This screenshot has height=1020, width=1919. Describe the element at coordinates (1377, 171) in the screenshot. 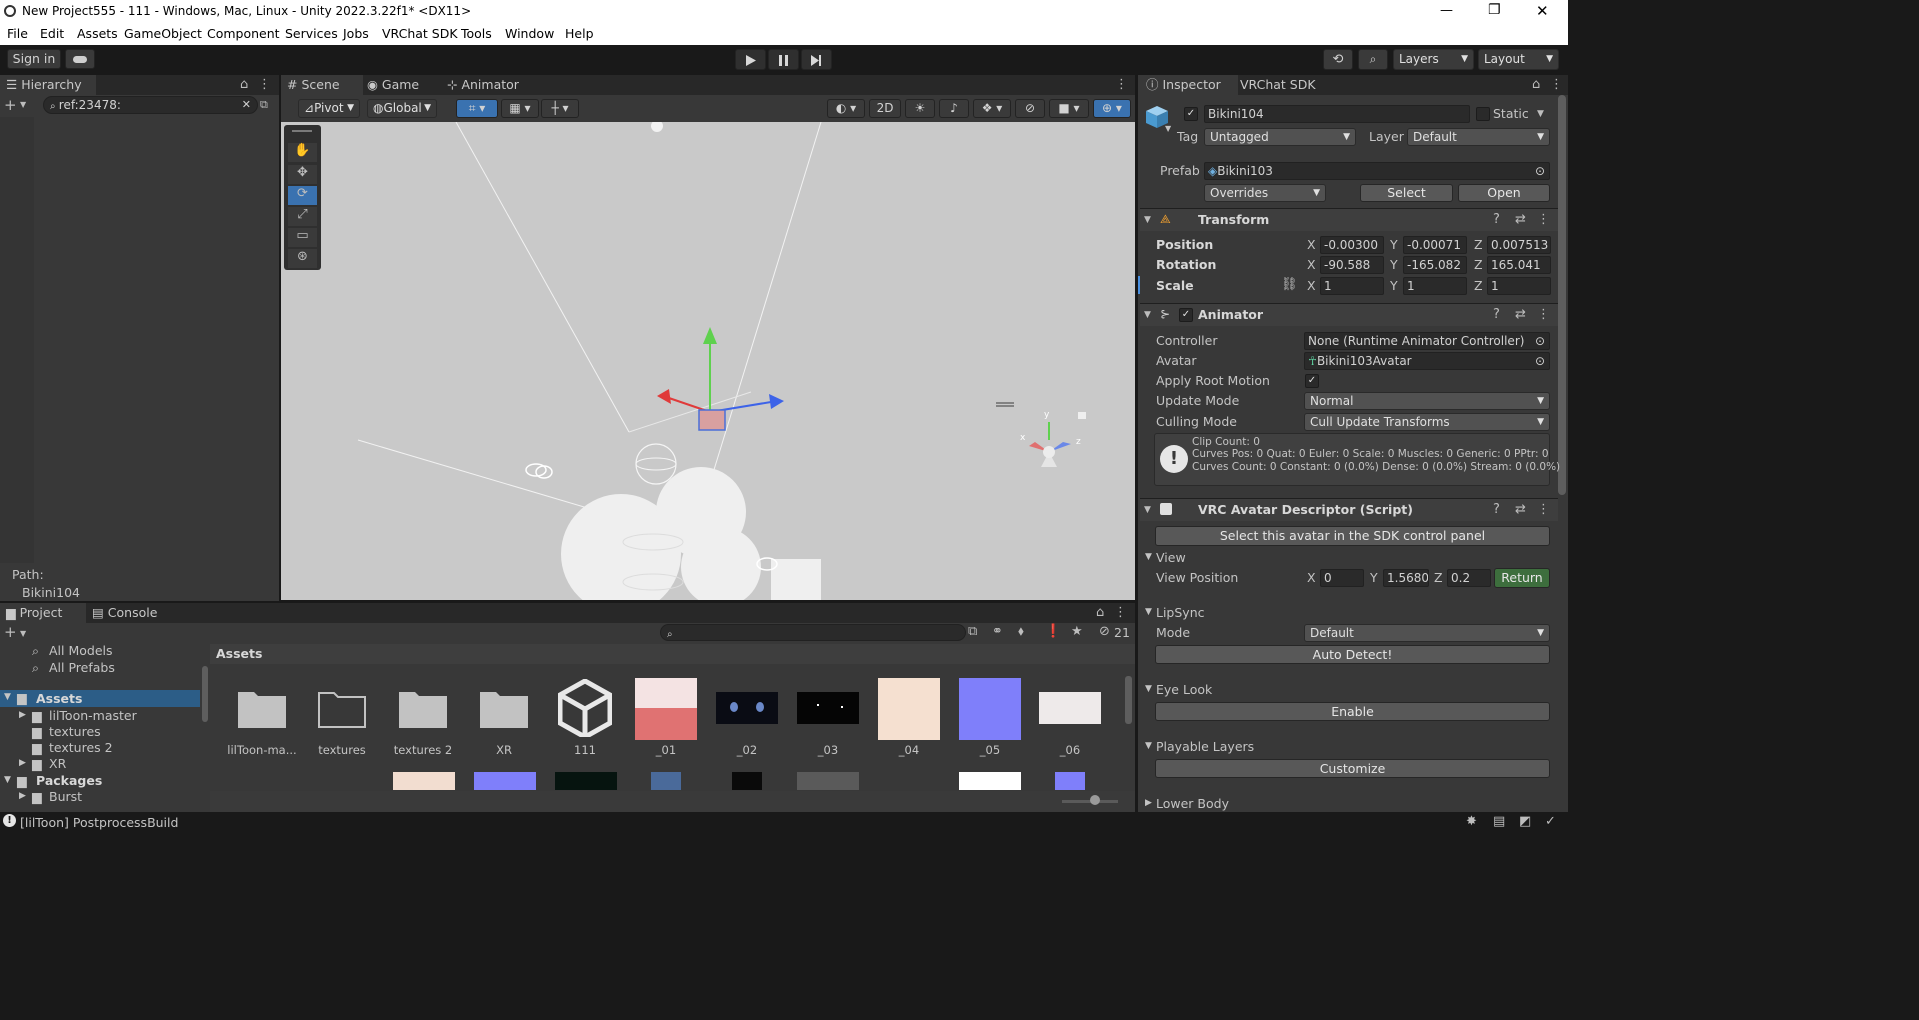

I see `prefab-field: ◈Bikini103 ⊙` at that location.